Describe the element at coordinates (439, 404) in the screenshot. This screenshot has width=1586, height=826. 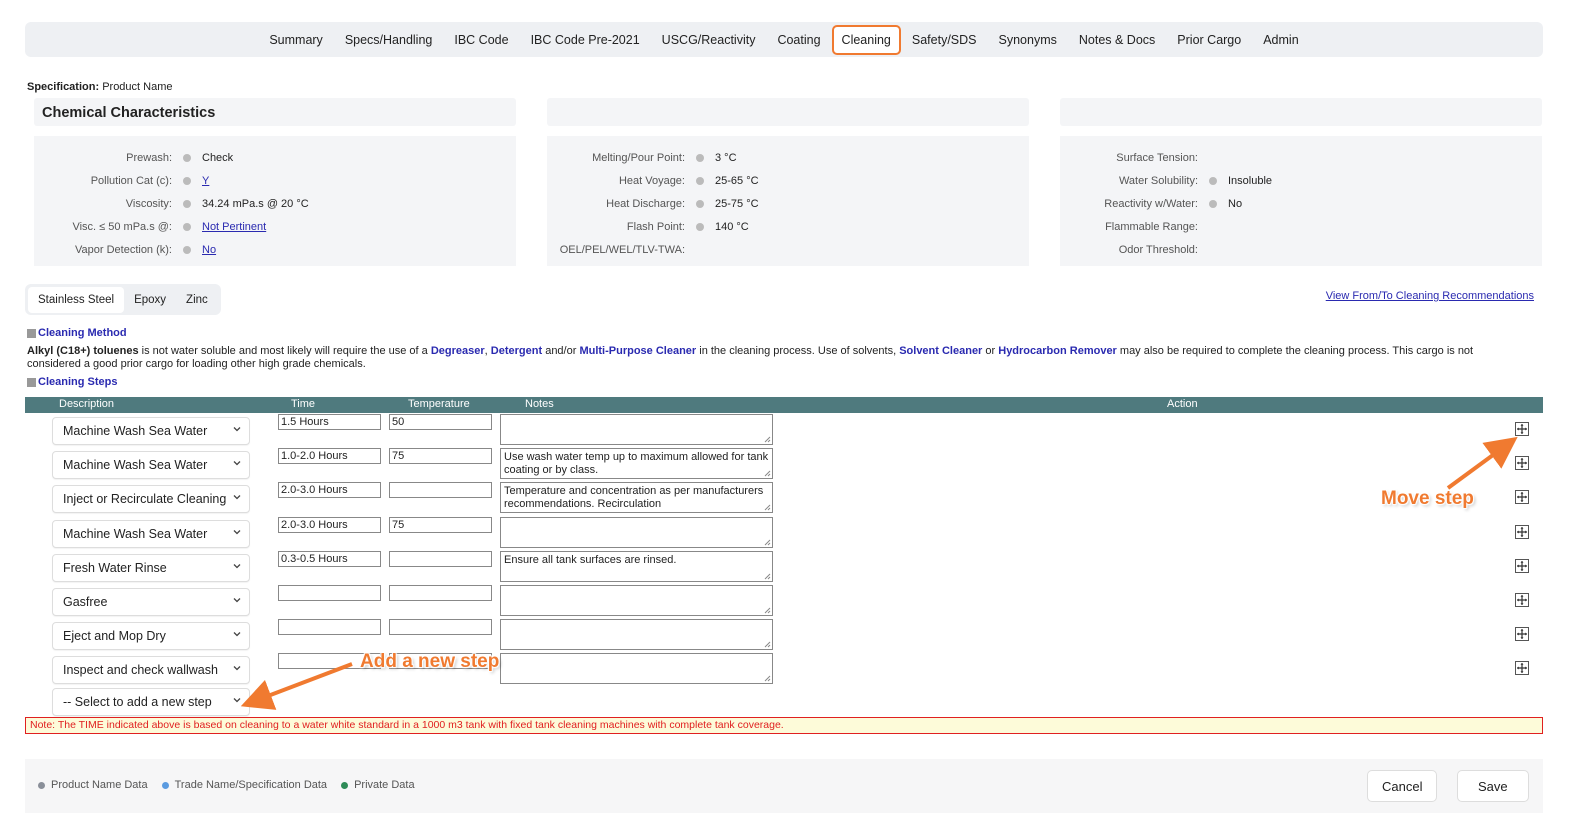
I see `header-temperature: Temperature` at that location.